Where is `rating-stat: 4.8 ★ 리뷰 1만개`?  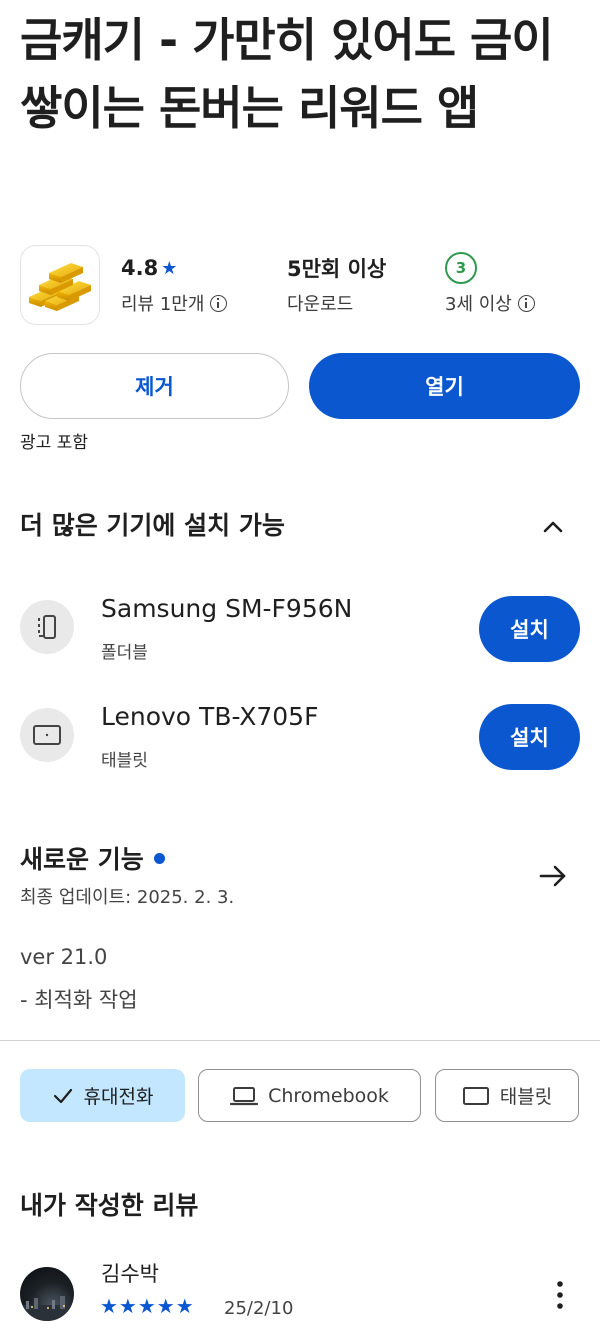
rating-stat: 4.8 ★ 리뷰 1만개 is located at coordinates (174, 284).